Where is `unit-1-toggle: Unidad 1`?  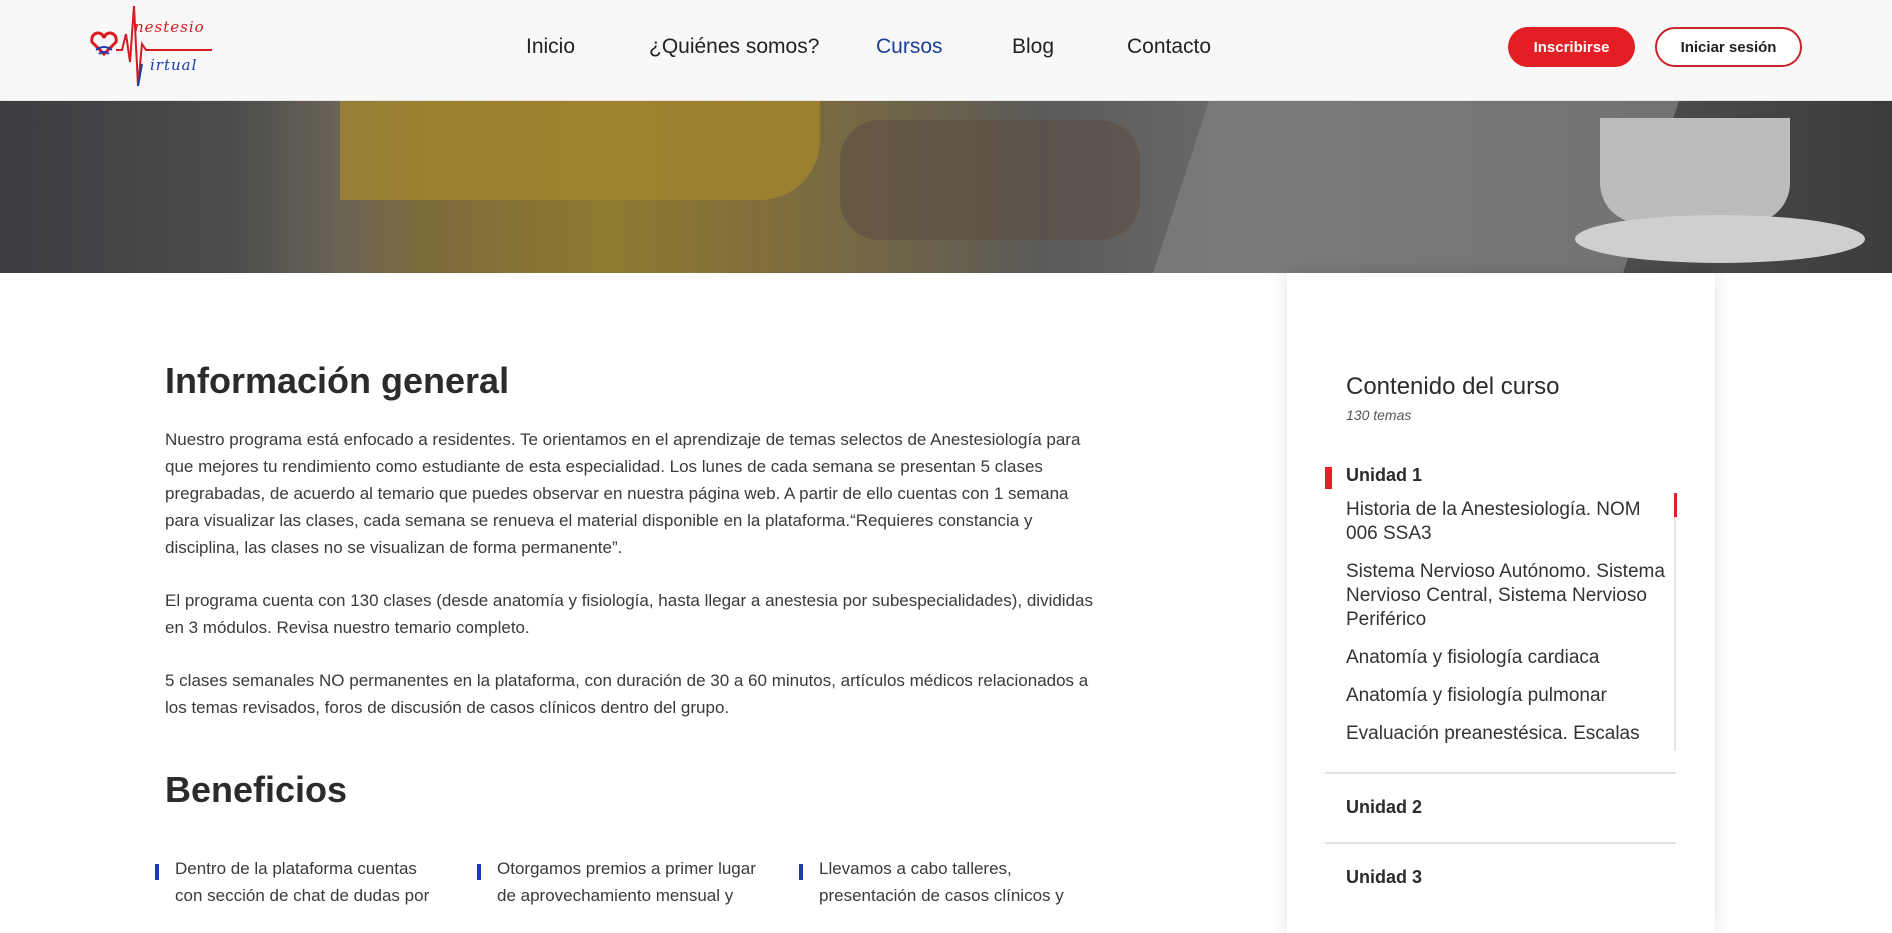
unit-1-toggle: Unidad 1 is located at coordinates (1384, 475).